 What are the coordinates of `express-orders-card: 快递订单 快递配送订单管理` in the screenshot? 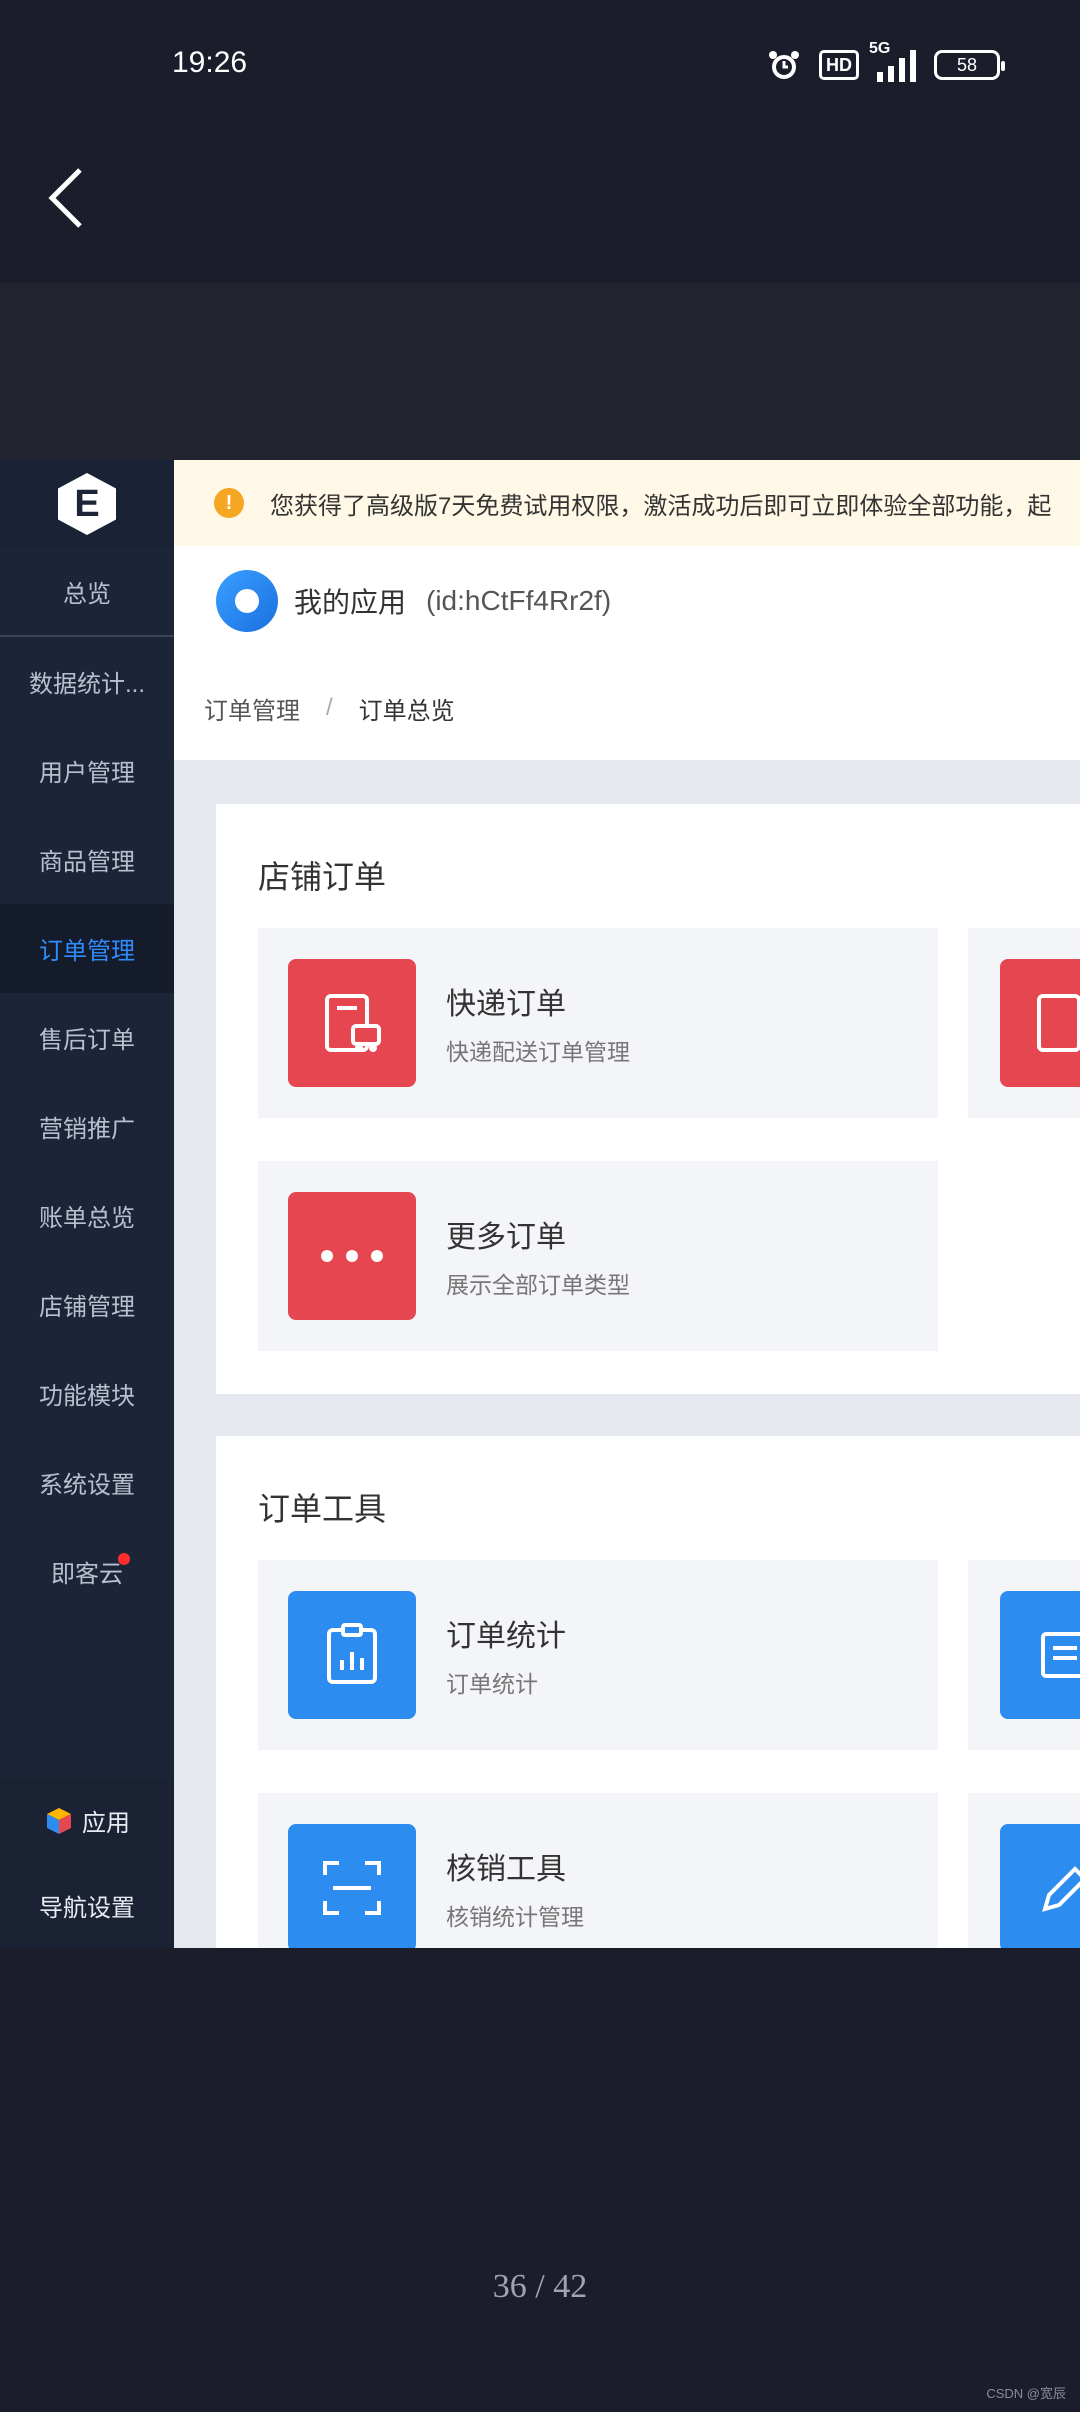 It's located at (598, 1023).